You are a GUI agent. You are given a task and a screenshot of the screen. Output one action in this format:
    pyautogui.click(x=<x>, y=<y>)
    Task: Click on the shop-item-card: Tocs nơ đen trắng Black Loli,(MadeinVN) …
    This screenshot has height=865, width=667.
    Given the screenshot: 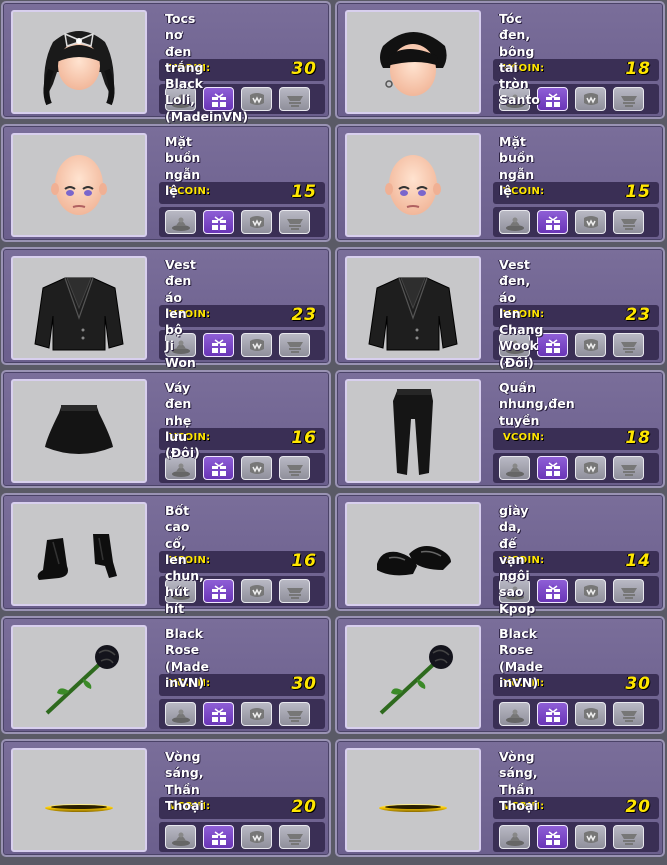 What is the action you would take?
    pyautogui.click(x=166, y=62)
    